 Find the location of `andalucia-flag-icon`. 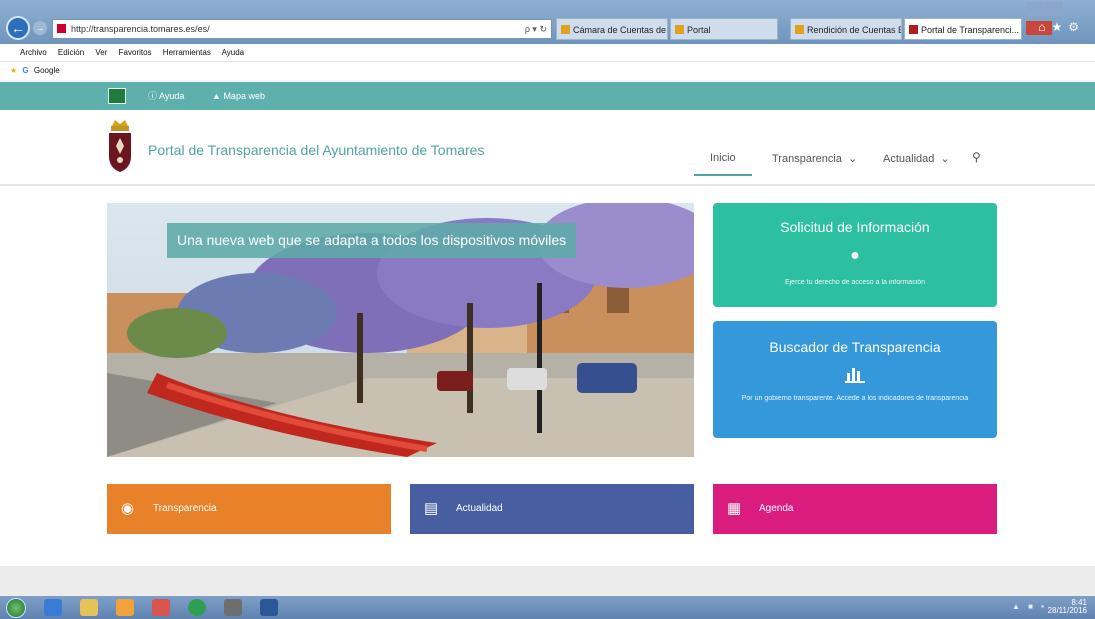

andalucia-flag-icon is located at coordinates (117, 96).